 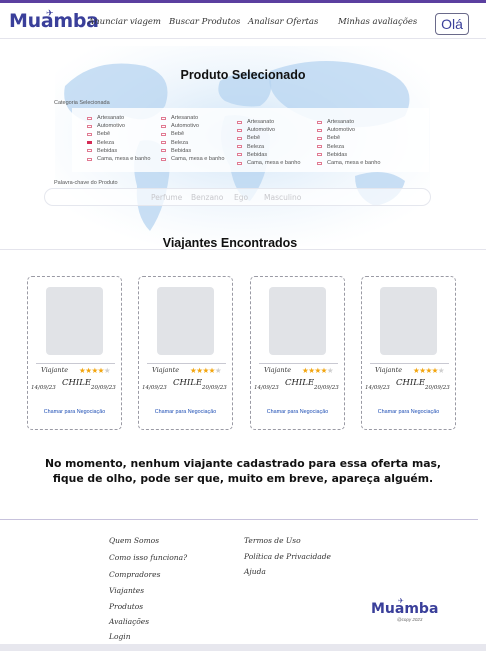 What do you see at coordinates (129, 621) in the screenshot?
I see `footer-link-avaliacoes: Avaliações` at bounding box center [129, 621].